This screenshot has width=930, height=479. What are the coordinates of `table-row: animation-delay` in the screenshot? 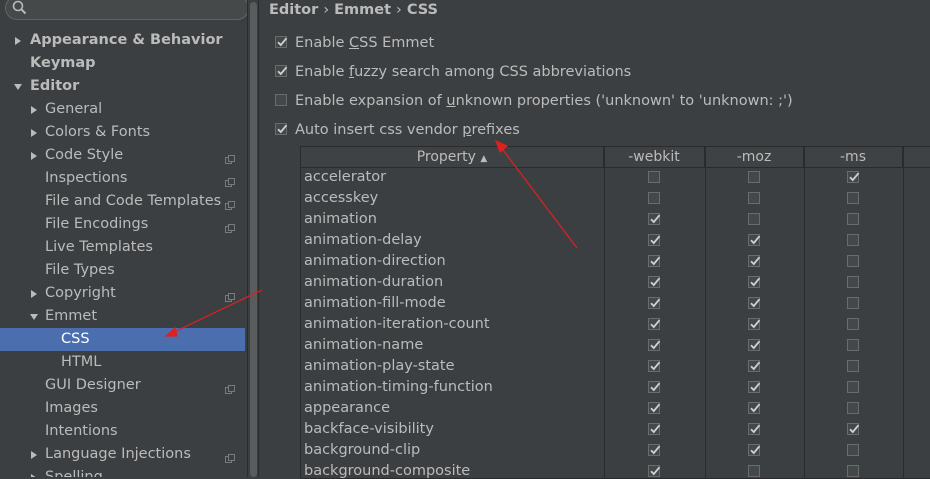 It's located at (615, 240).